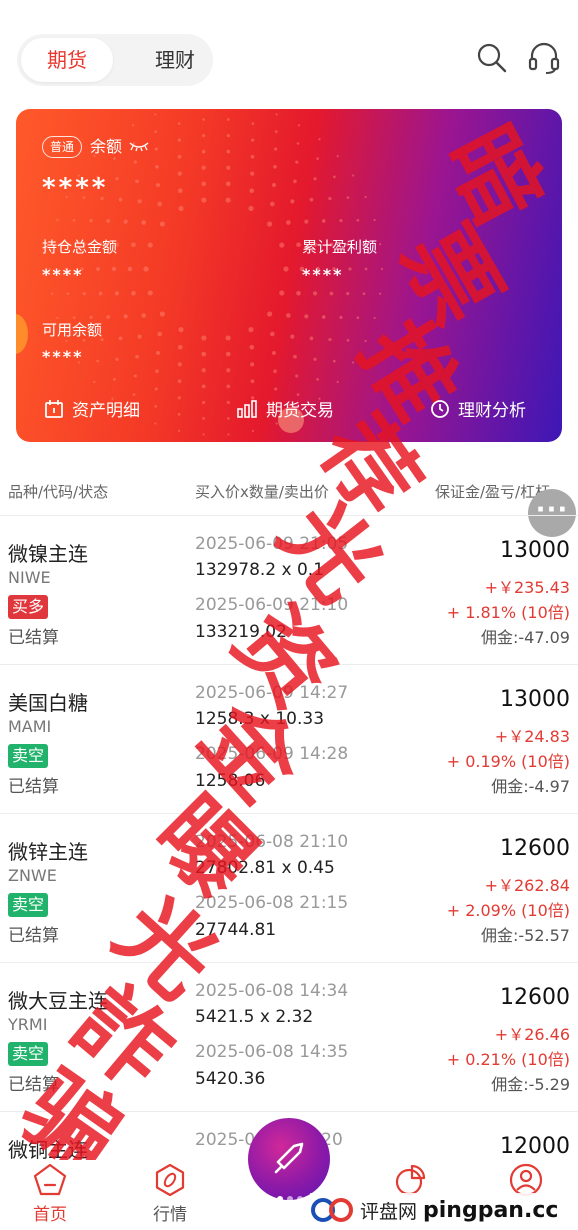  What do you see at coordinates (139, 146) in the screenshot?
I see `eye-closed-icon` at bounding box center [139, 146].